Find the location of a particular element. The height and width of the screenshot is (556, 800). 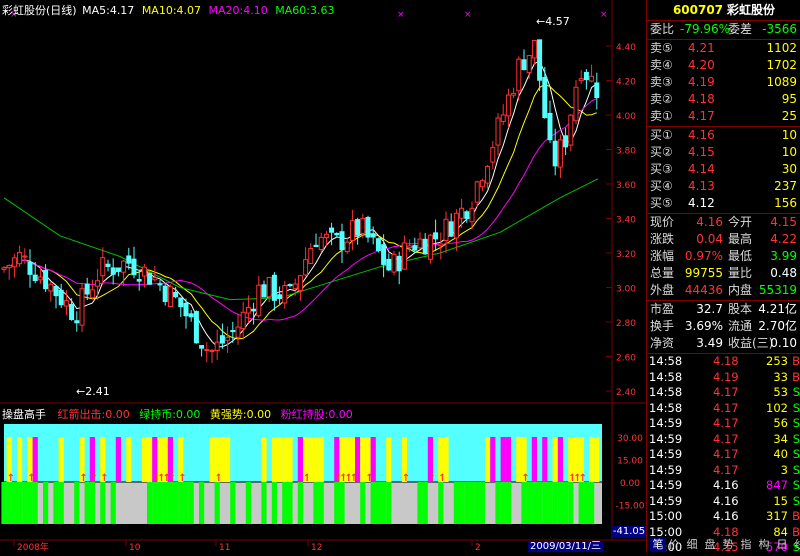

bottom-tab-1: 笔 is located at coordinates (658, 545).